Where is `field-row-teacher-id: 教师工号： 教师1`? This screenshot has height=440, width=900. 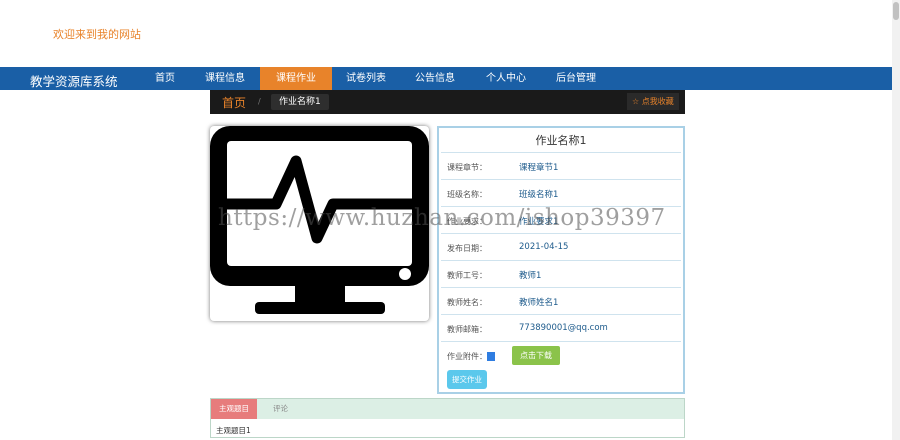
field-row-teacher-id: 教师工号： 教师1 is located at coordinates (561, 274).